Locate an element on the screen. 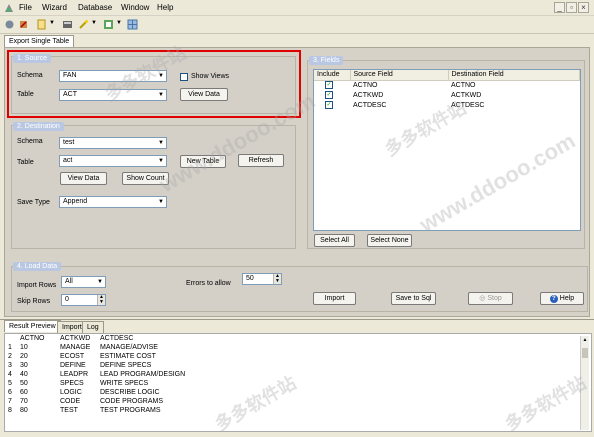 This screenshot has height=437, width=594. table-row: 4 40 LEADPR LEAD PROGRAM/DESIGN is located at coordinates (105, 374).